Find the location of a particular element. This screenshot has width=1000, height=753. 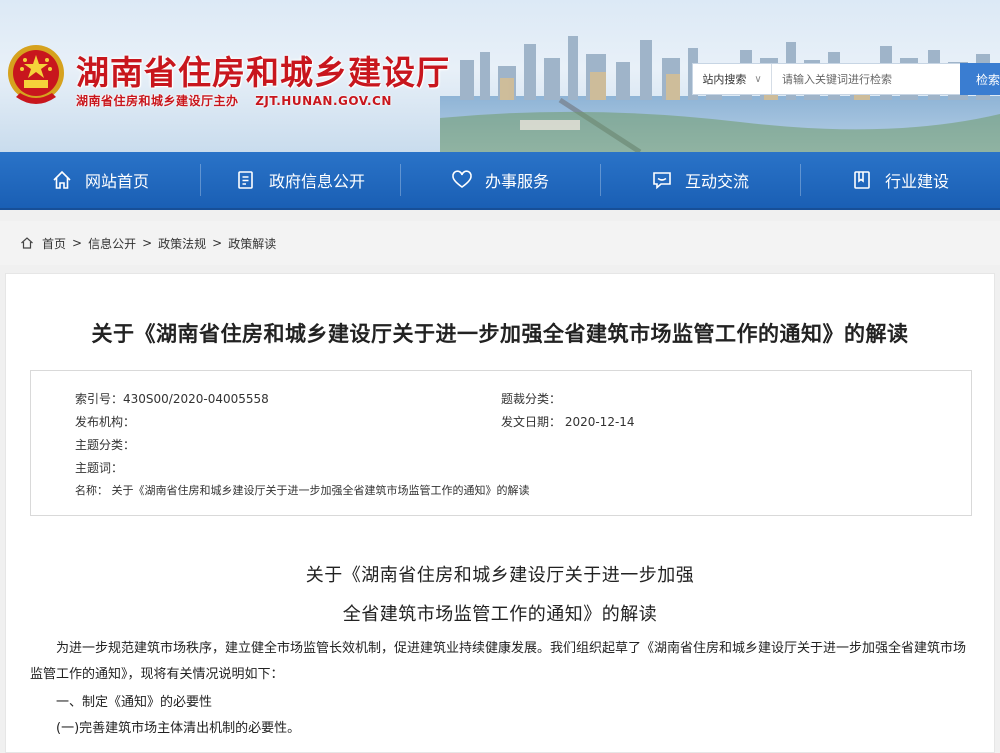

search-button: 检索 is located at coordinates (980, 79).